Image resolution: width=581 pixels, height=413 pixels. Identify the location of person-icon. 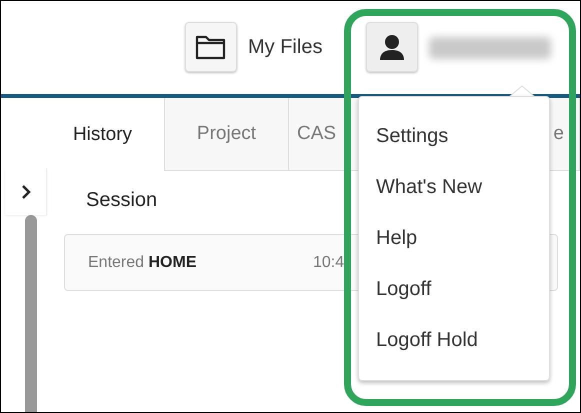
(392, 46).